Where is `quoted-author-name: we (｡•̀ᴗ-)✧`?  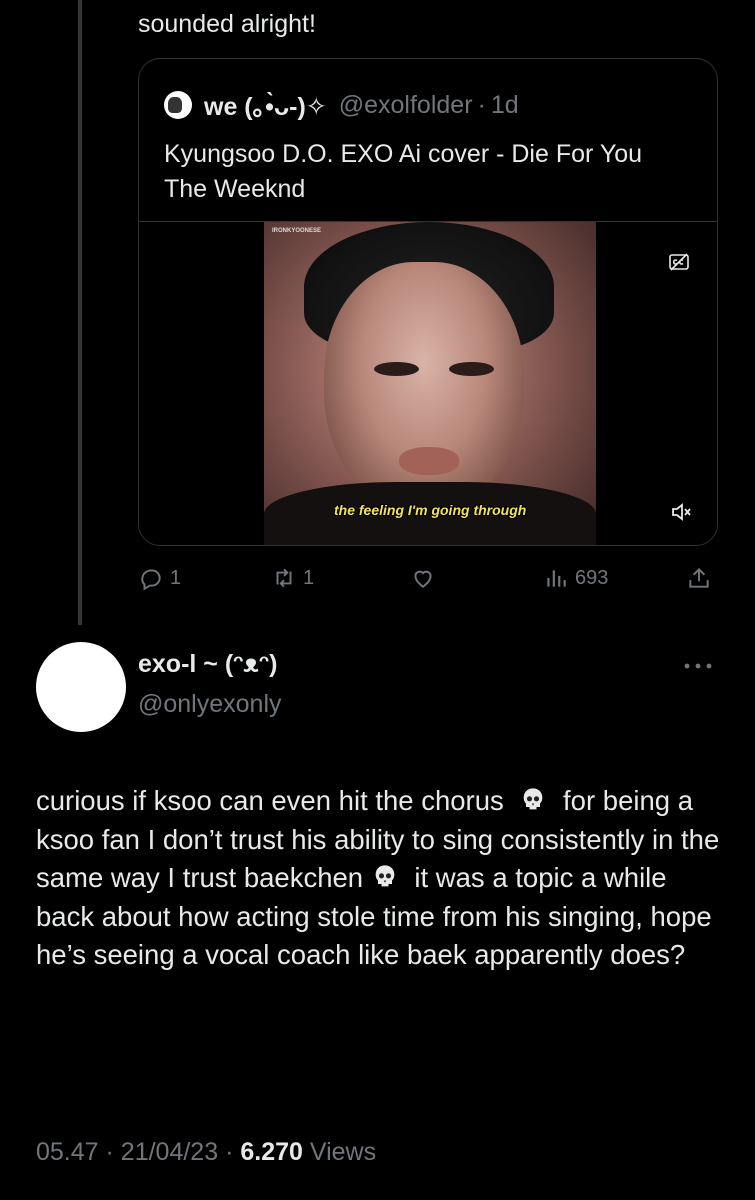
quoted-author-name: we (｡•̀ᴗ-)✧ is located at coordinates (265, 105).